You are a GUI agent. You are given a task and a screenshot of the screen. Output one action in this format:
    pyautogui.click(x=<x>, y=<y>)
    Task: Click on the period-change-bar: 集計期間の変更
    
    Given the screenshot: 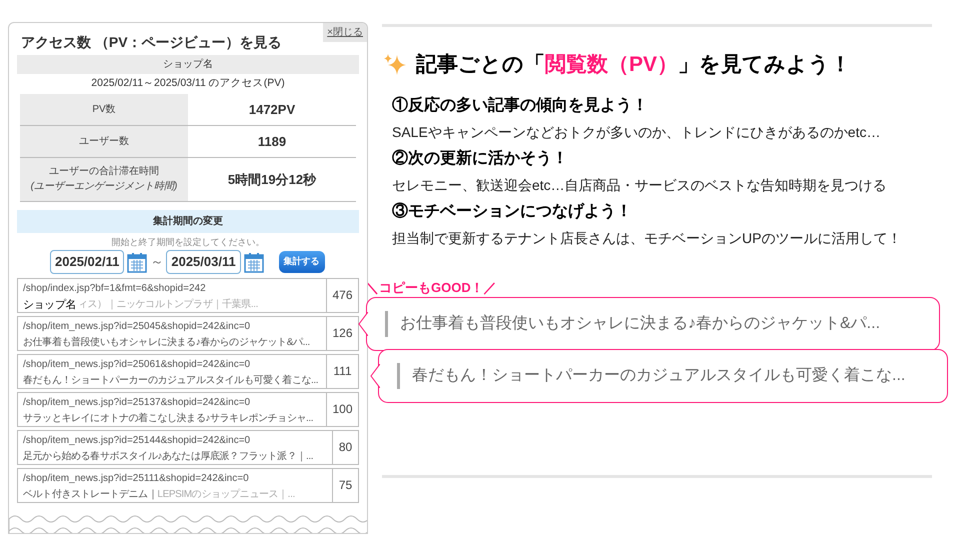 What is the action you would take?
    pyautogui.click(x=188, y=221)
    